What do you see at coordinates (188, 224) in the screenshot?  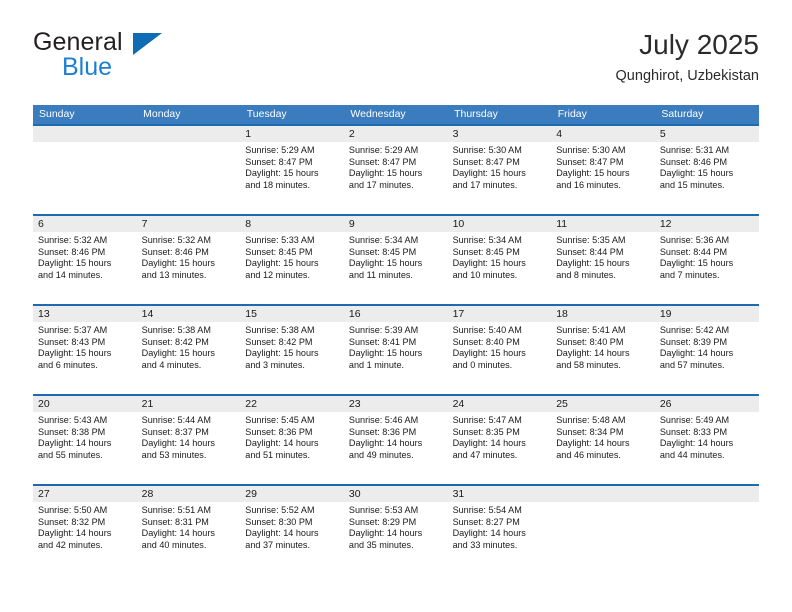 I see `day-number: 7` at bounding box center [188, 224].